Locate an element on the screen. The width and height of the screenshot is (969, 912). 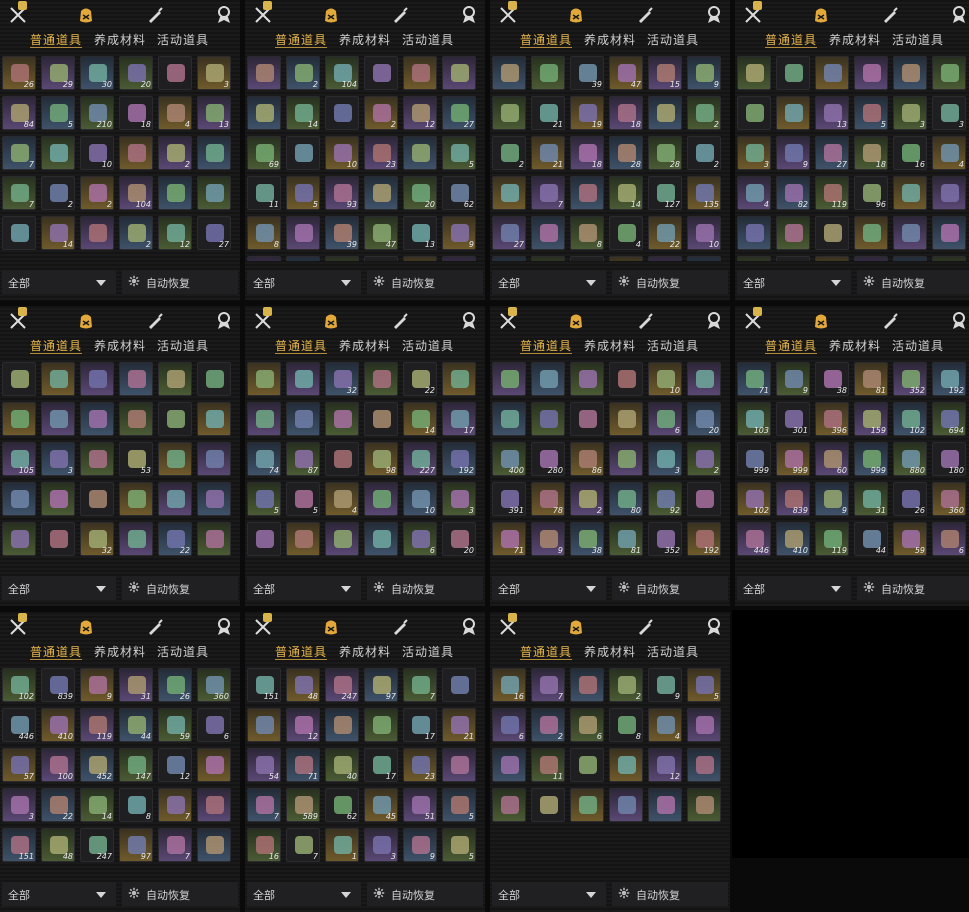
item-slot: 13 is located at coordinates (420, 233).